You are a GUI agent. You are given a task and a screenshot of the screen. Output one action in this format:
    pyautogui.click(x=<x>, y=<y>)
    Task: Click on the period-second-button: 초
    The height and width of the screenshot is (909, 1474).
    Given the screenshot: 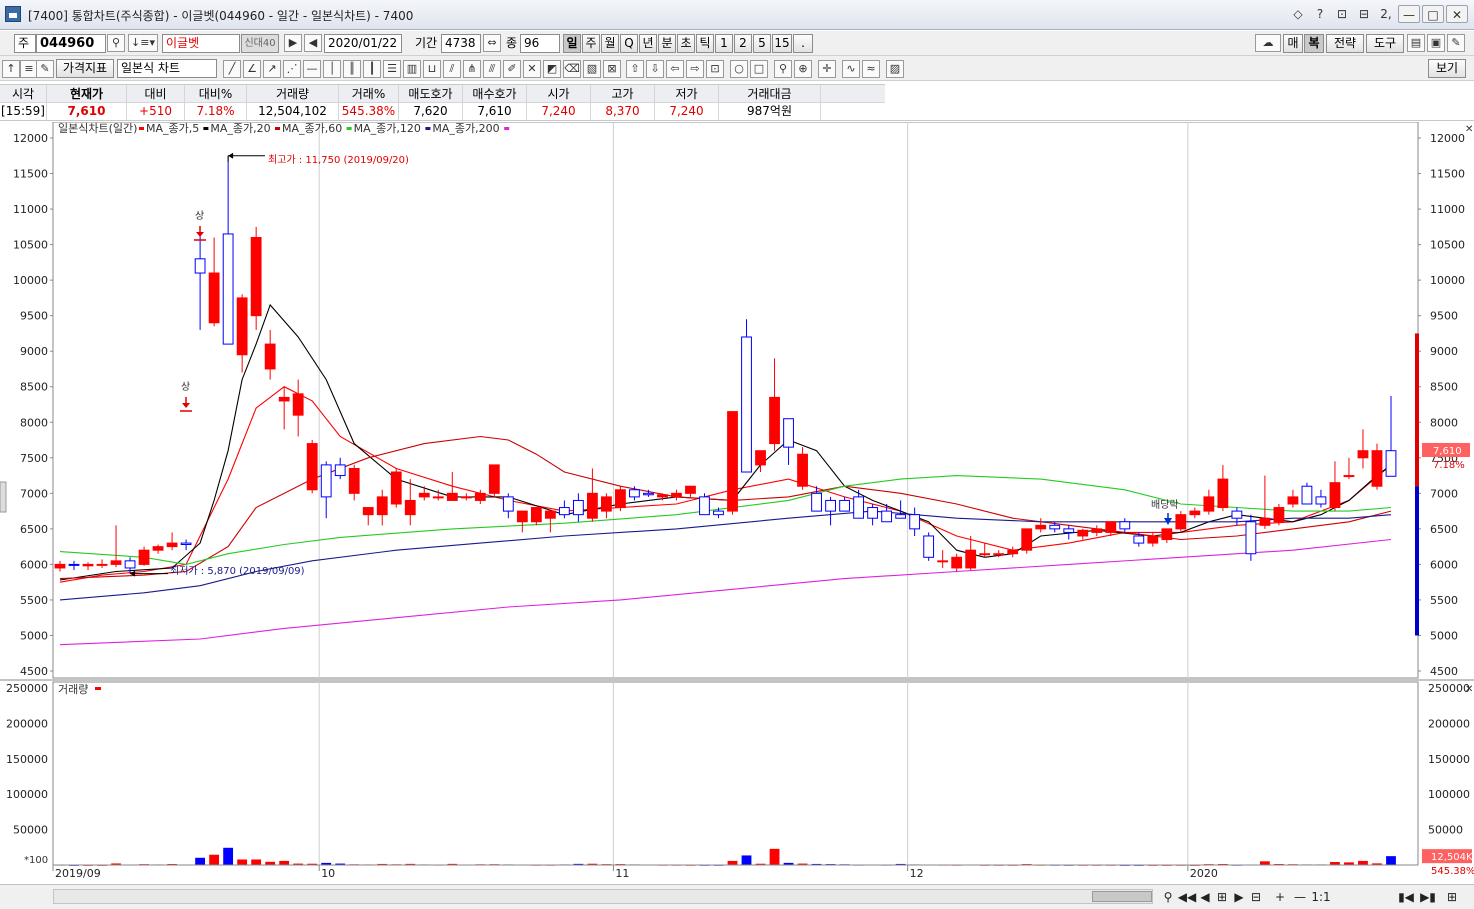 What is the action you would take?
    pyautogui.click(x=686, y=43)
    